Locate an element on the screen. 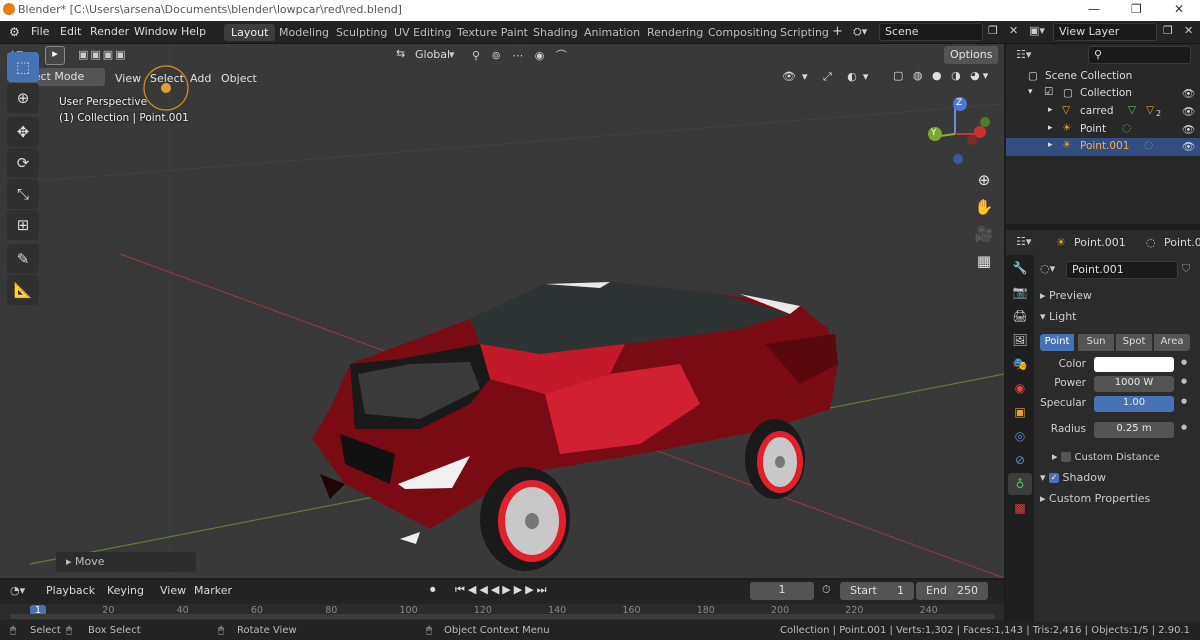  properties-editor-type-icon: ☷▾ is located at coordinates (1023, 241).